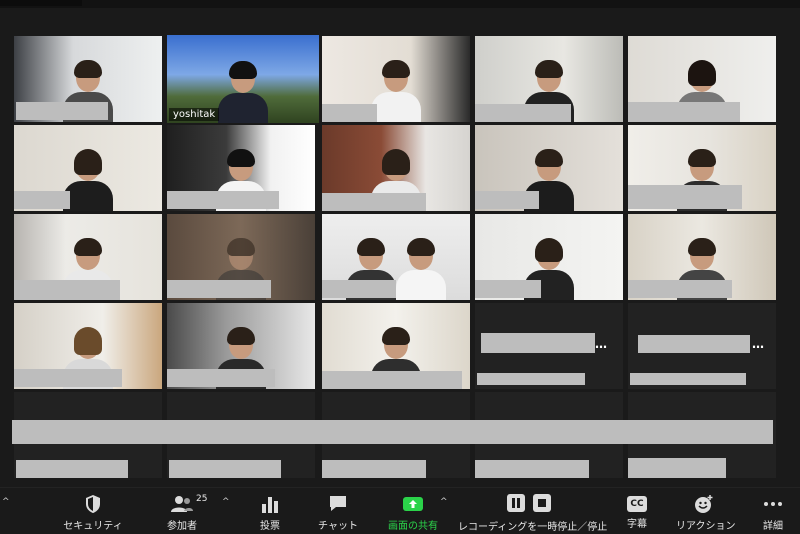 This screenshot has width=800, height=534. I want to click on security-button: セキュリティ, so click(93, 511).